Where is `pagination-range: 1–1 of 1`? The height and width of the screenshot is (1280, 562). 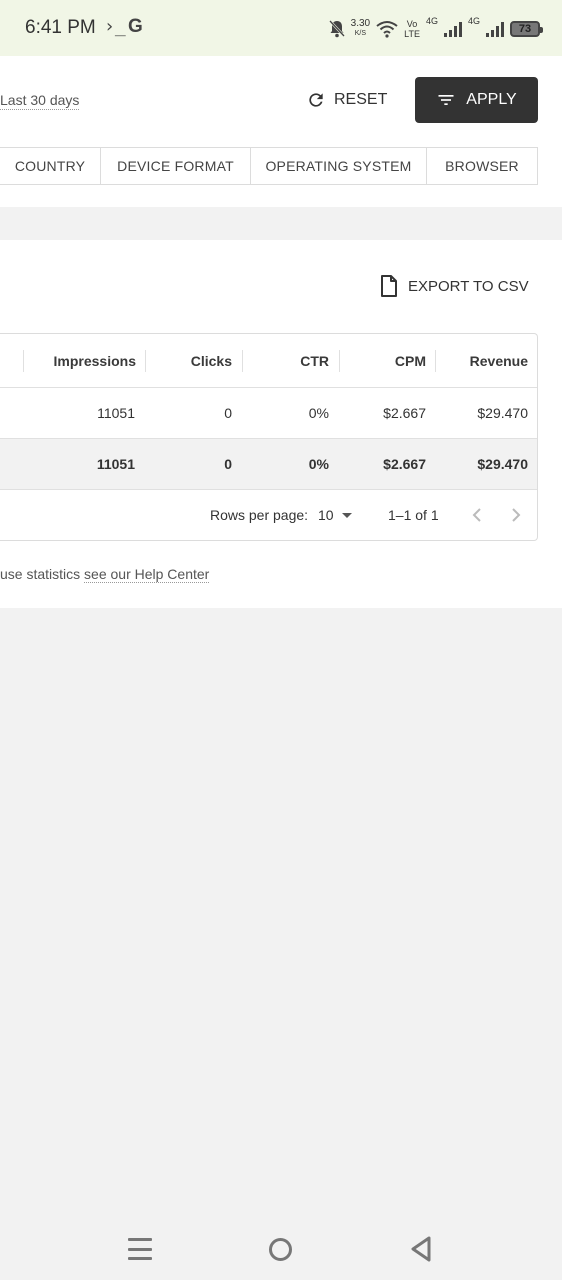
pagination-range: 1–1 of 1 is located at coordinates (413, 515).